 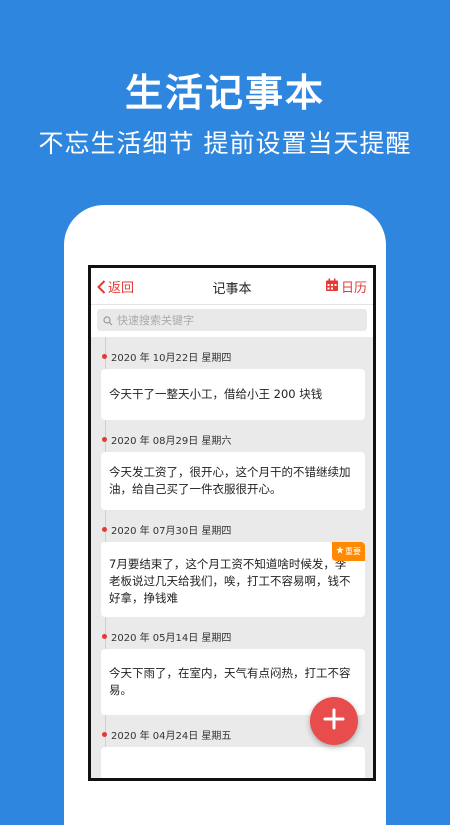 I want to click on calendar-button: 日历, so click(x=346, y=286).